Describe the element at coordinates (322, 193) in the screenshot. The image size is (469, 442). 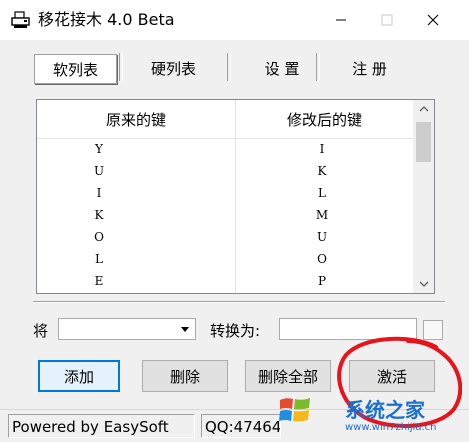
I see `modified-key-cell: L` at that location.